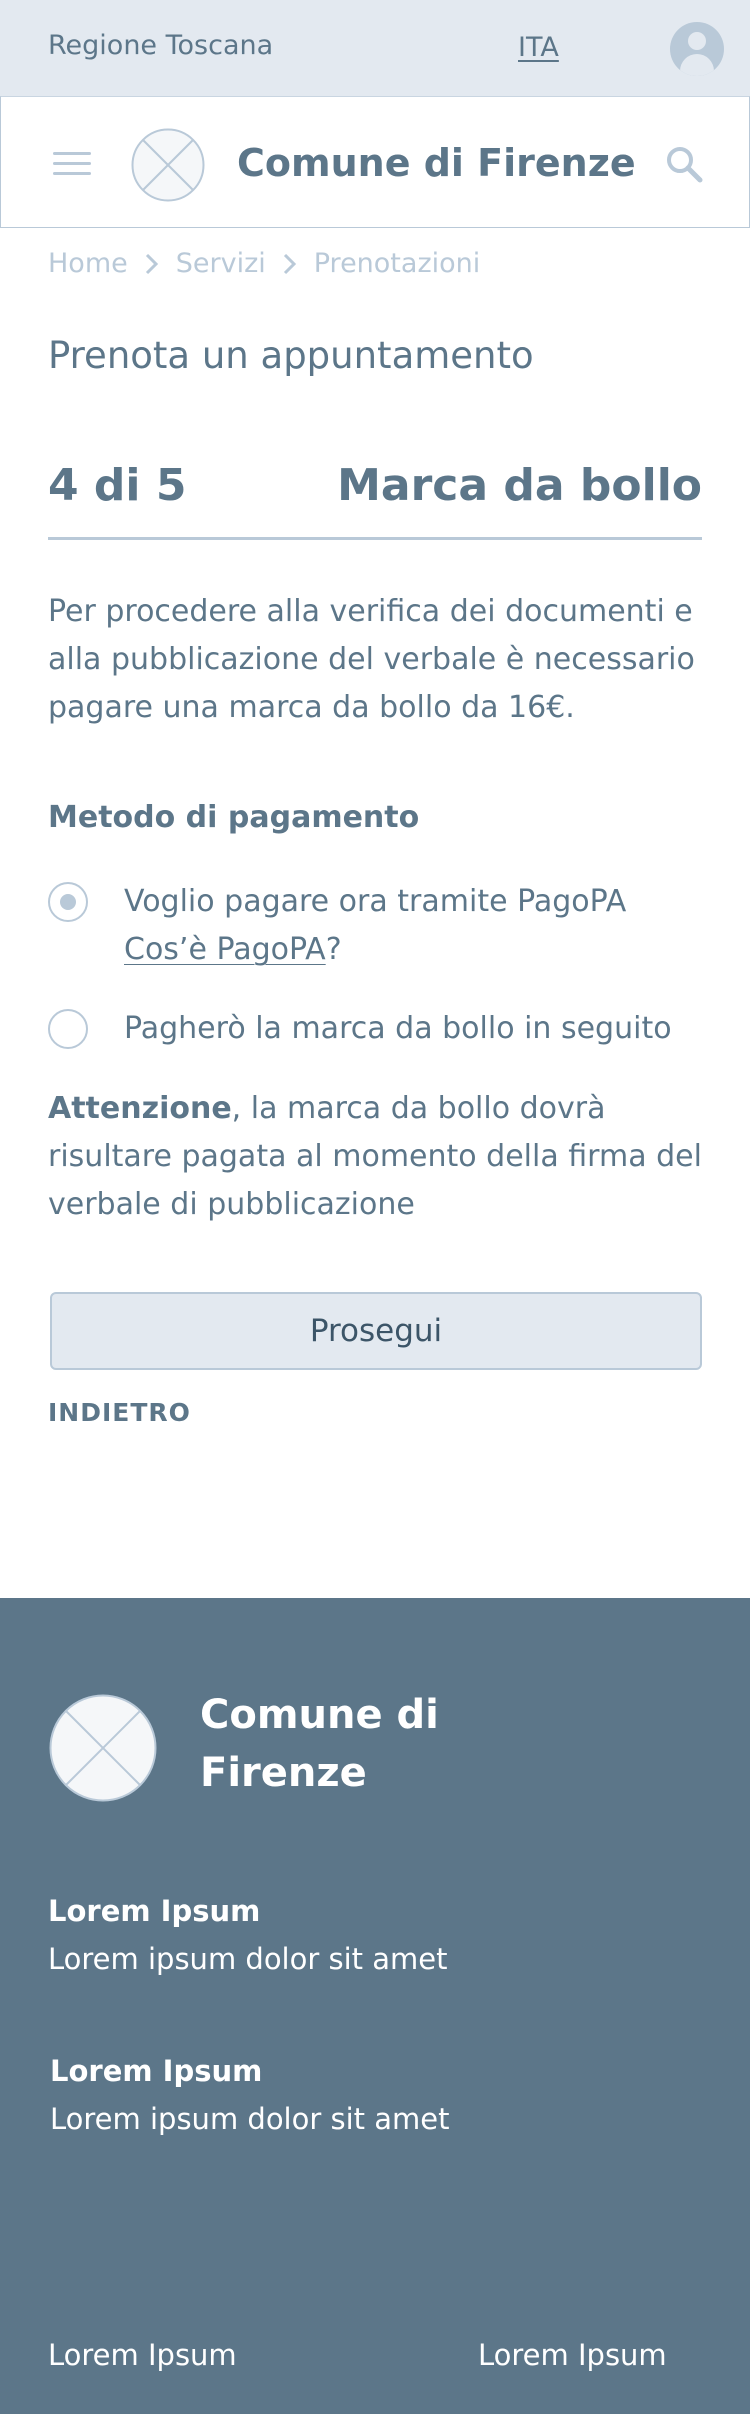  Describe the element at coordinates (88, 263) in the screenshot. I see `breadcrumb-home: Home` at that location.